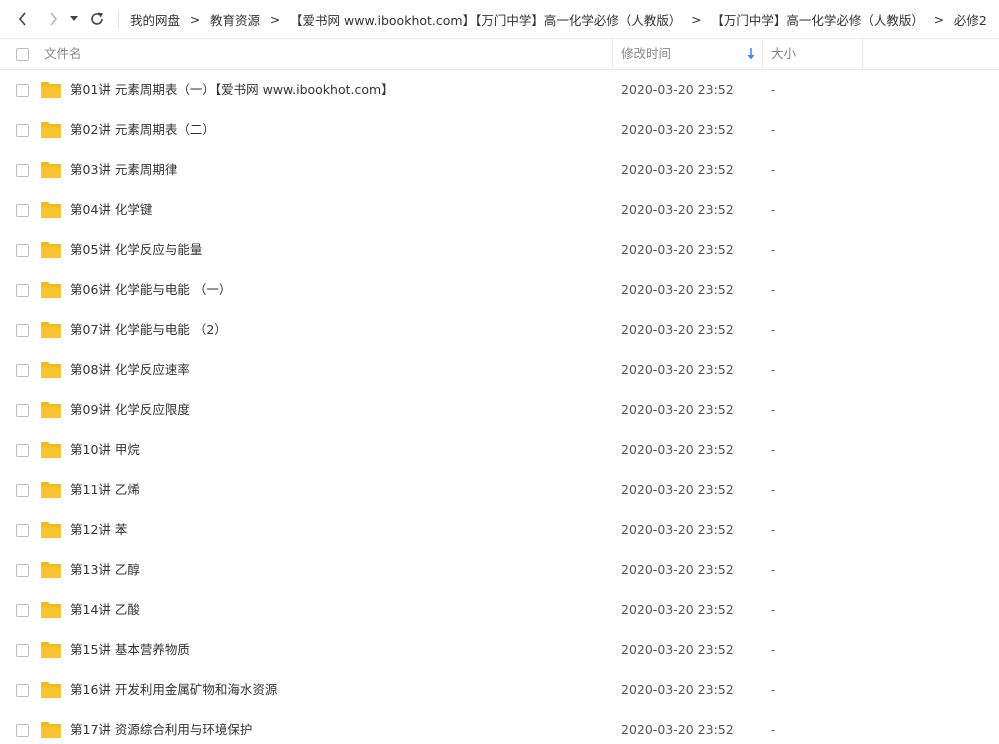 The height and width of the screenshot is (744, 999). I want to click on file-name: 第14讲 乙酸, so click(105, 610).